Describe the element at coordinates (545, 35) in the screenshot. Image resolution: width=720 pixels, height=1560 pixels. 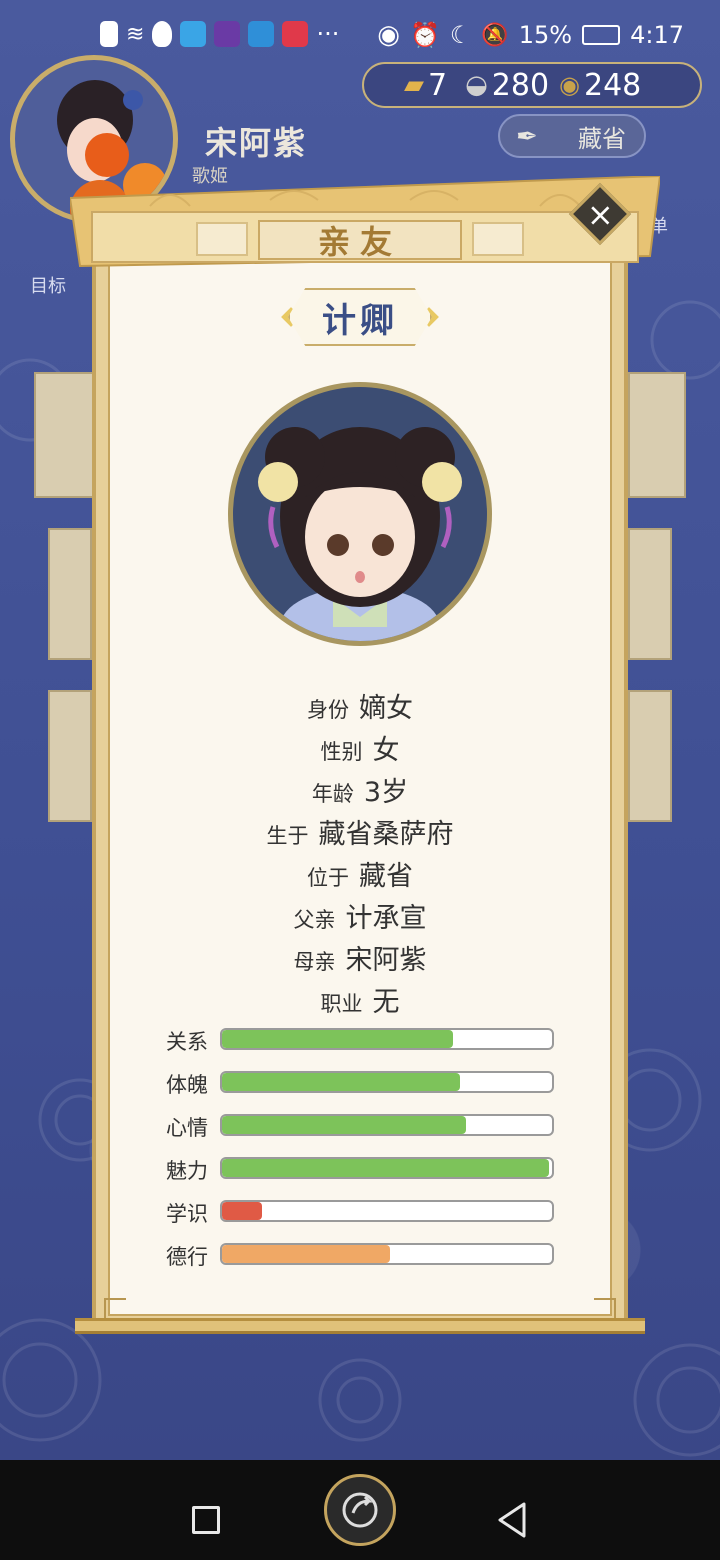
I see `battery-percent: 15%` at that location.